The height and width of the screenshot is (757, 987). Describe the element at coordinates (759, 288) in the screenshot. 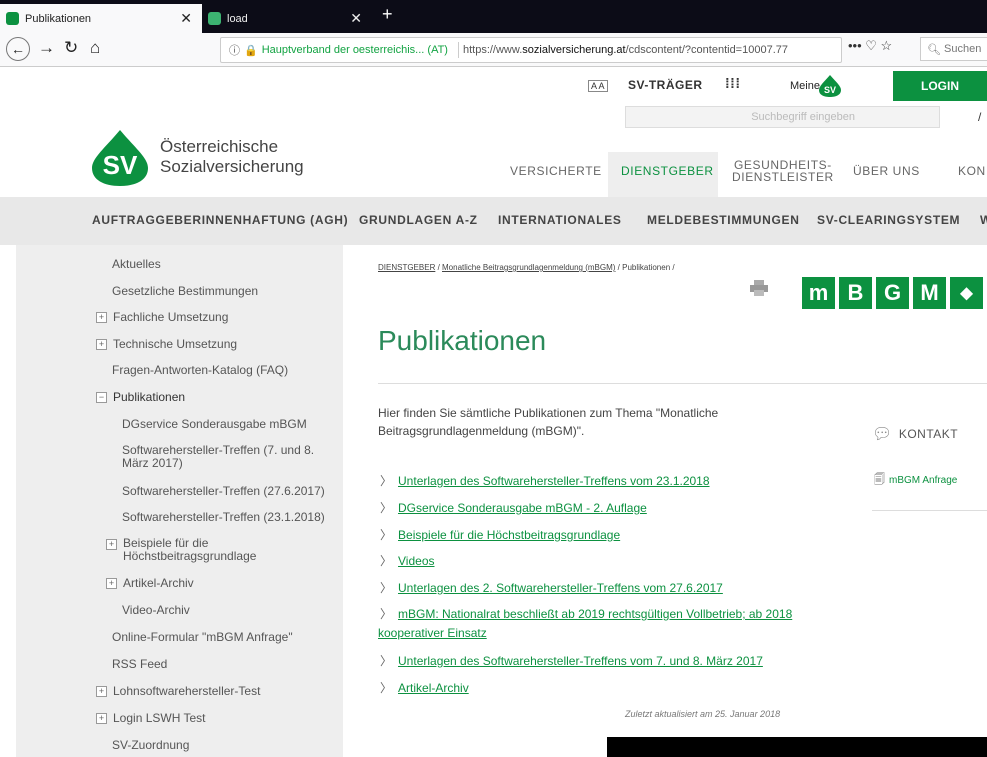

I see `print-icon` at that location.